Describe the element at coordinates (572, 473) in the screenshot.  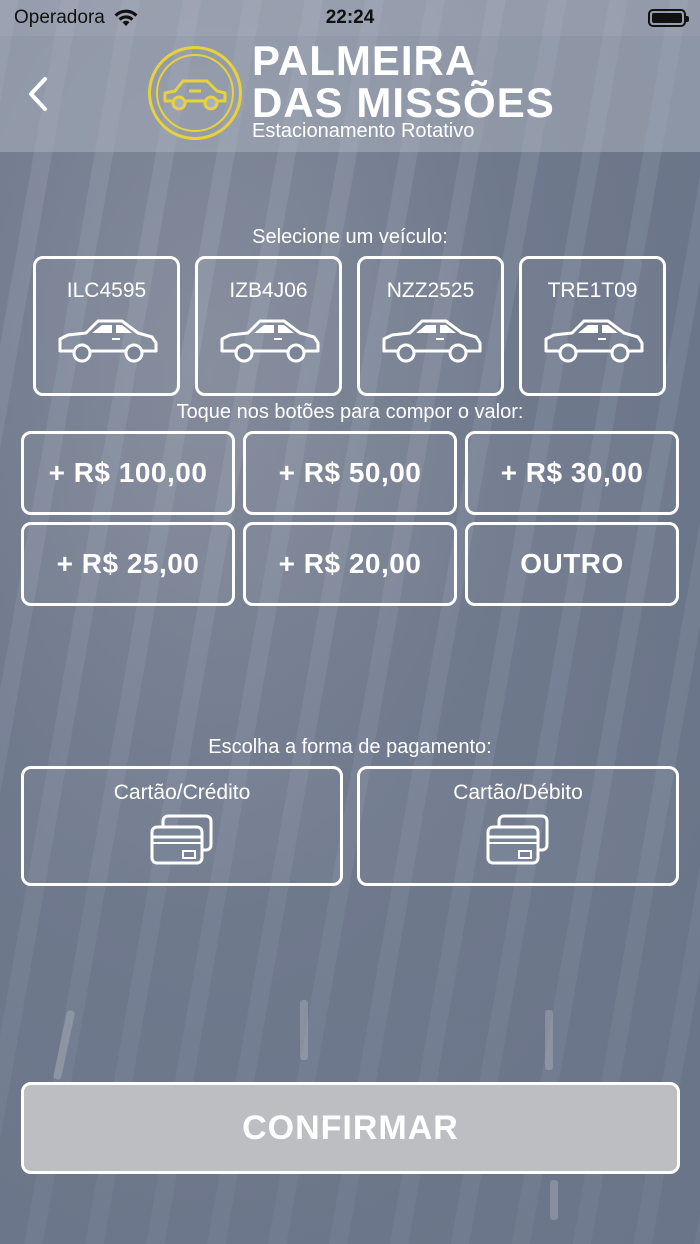
I see `add-30-button: + R$ 30,00` at that location.